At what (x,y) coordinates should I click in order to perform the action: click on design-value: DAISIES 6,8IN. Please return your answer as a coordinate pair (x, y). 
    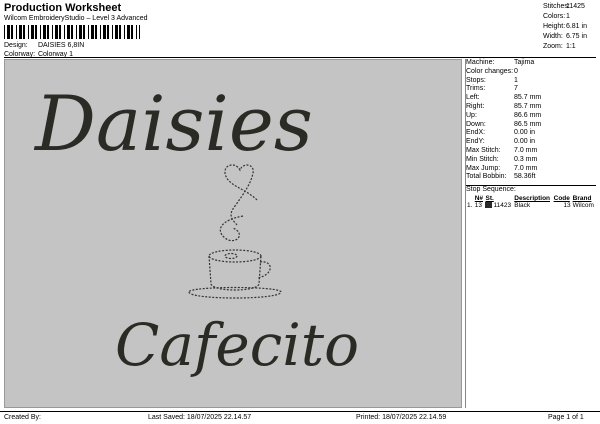
    Looking at the image, I should click on (61, 45).